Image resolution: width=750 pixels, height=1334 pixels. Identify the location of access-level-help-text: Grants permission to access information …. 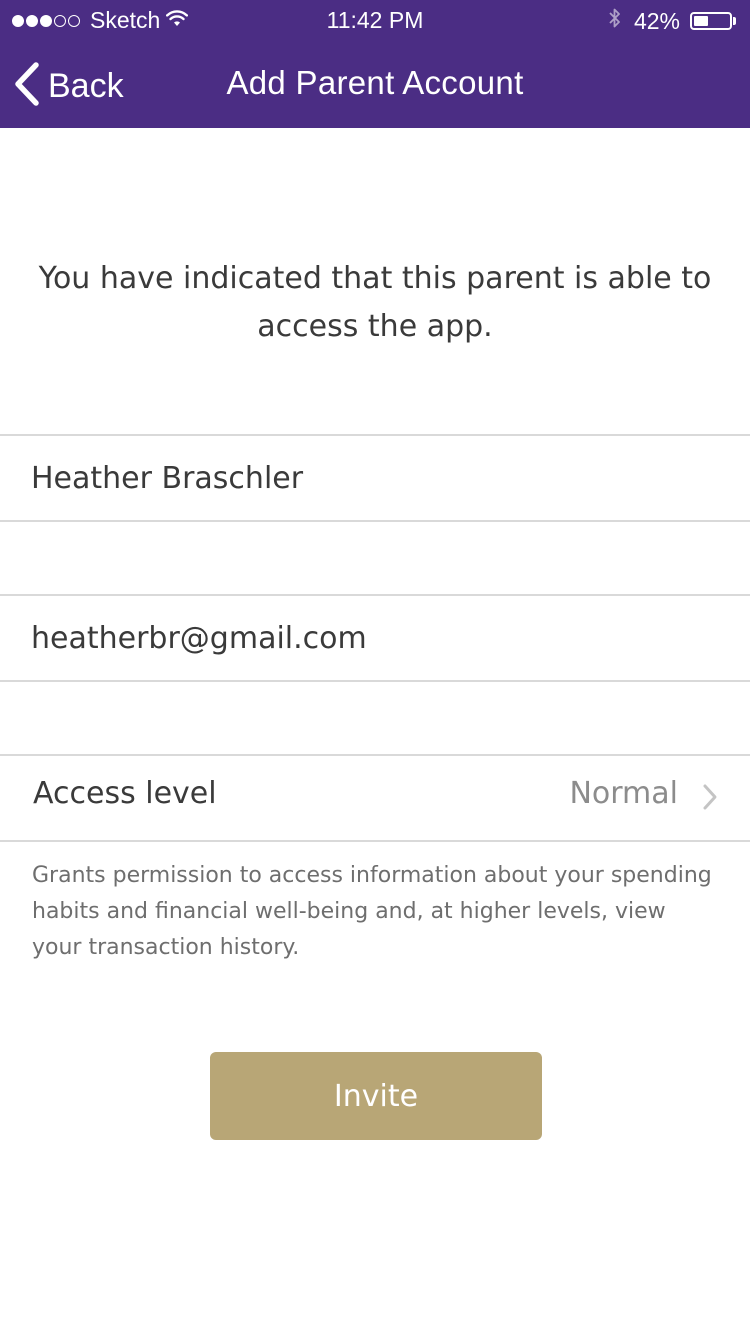
(372, 911).